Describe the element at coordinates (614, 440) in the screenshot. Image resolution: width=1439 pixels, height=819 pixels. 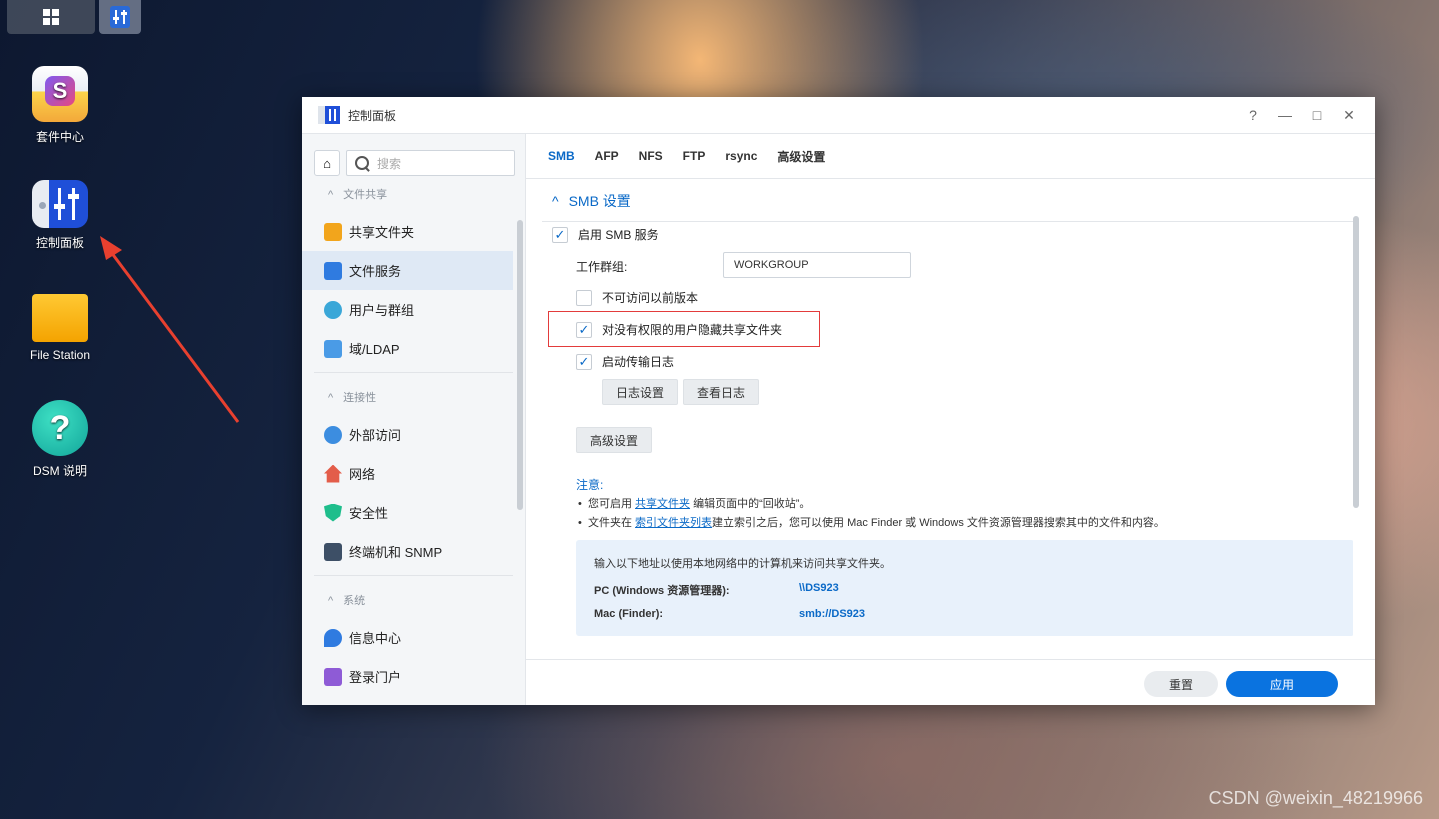
I see `advanced-settings-button: 高级设置` at that location.